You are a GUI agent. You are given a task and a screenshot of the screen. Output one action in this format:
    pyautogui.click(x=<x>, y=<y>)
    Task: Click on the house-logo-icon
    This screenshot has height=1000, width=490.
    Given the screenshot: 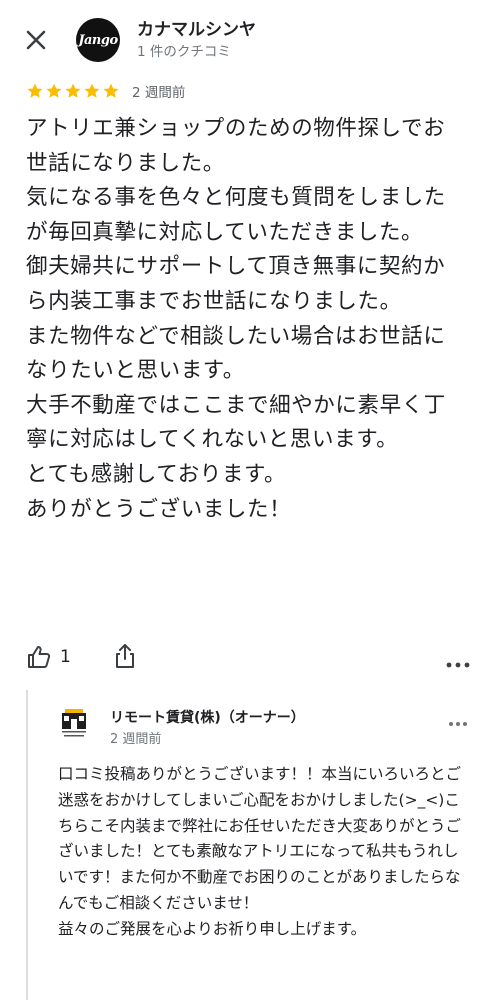 What is the action you would take?
    pyautogui.click(x=74, y=723)
    